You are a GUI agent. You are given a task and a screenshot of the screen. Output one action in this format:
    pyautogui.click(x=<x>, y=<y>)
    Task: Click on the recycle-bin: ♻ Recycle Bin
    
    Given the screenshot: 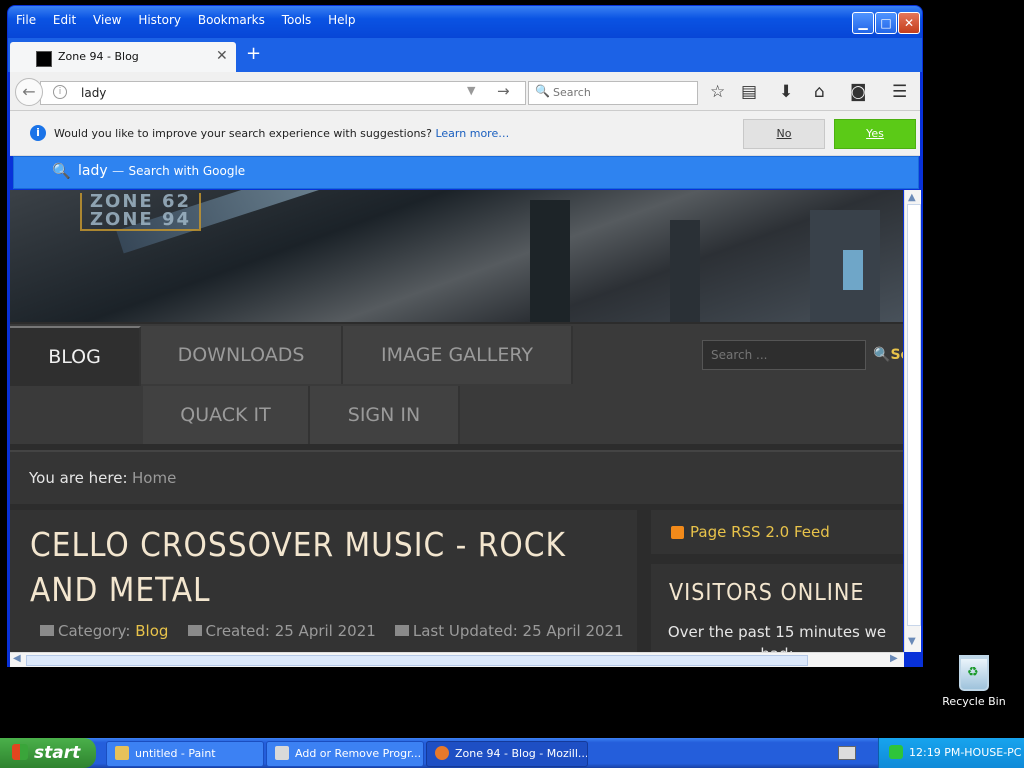 What is the action you would take?
    pyautogui.click(x=974, y=681)
    